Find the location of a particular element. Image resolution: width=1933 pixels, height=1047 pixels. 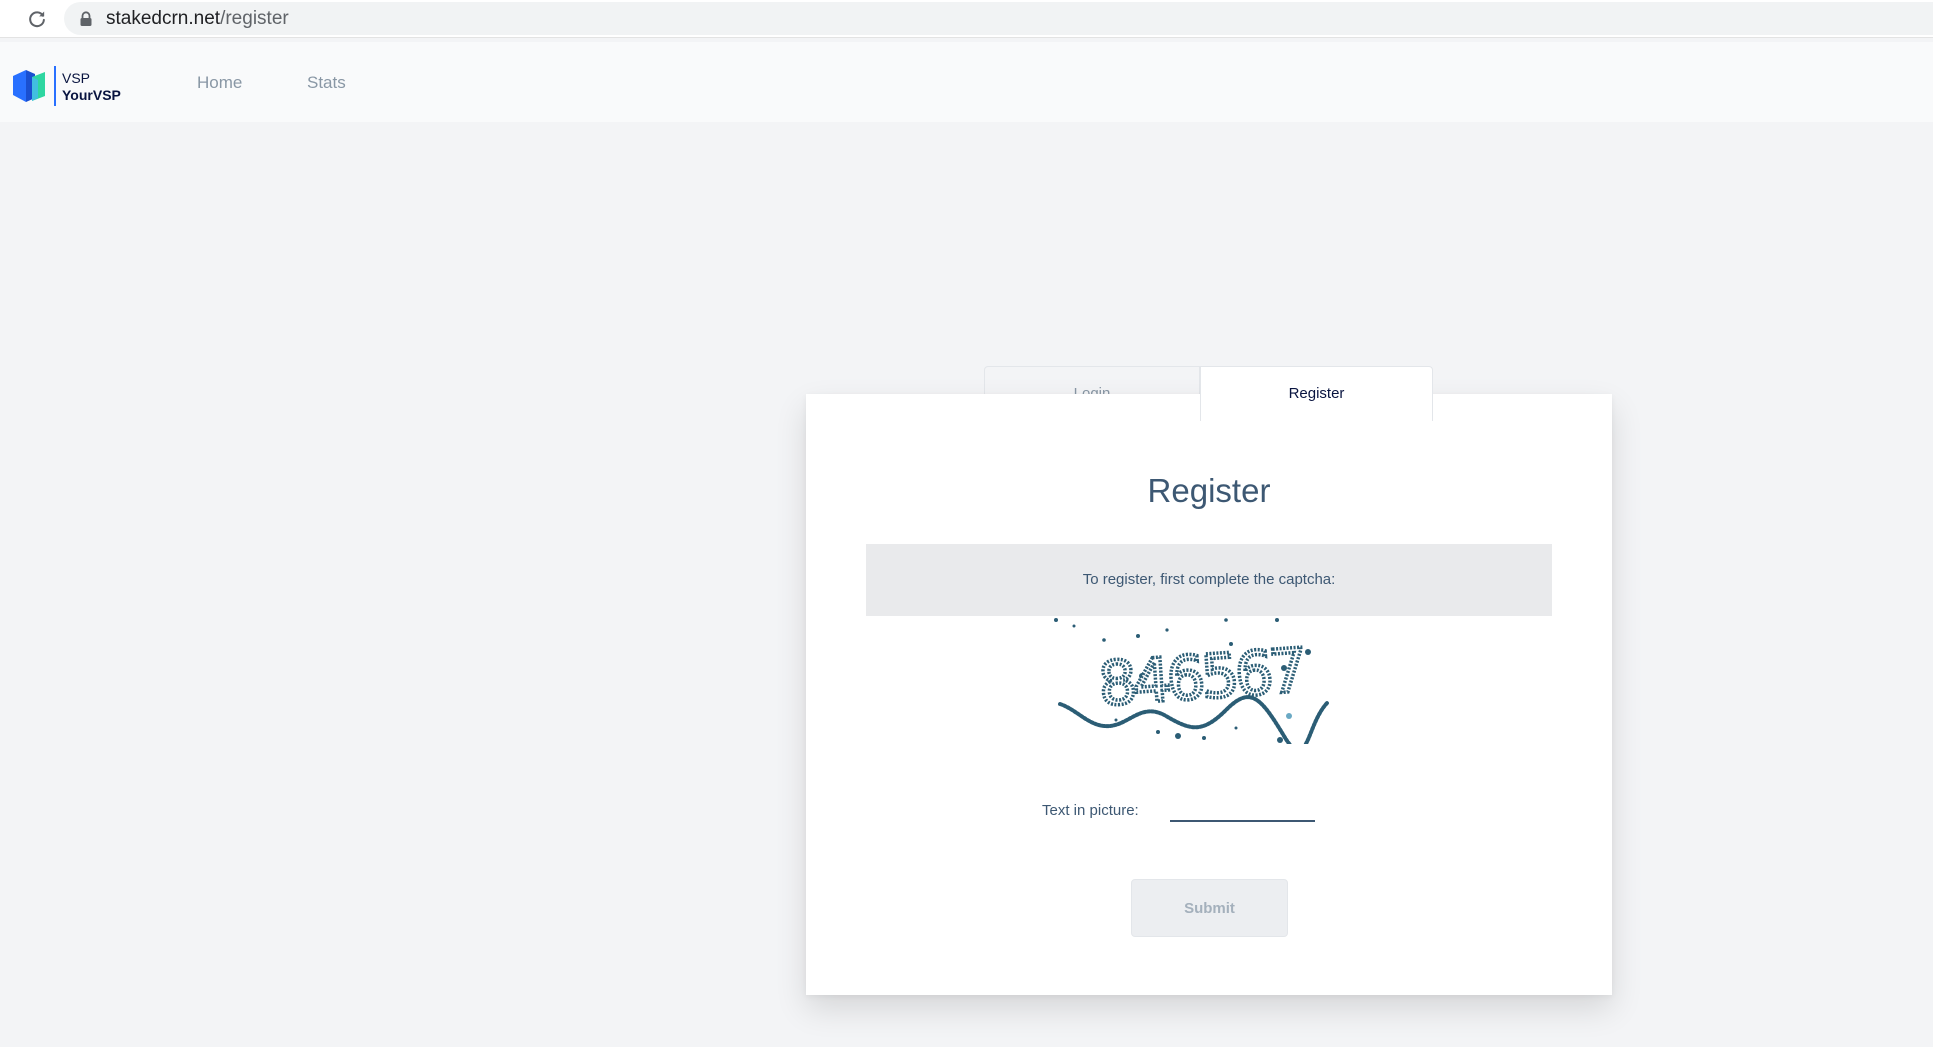

site-header: VSP YourVSP Home Stats is located at coordinates (966, 82).